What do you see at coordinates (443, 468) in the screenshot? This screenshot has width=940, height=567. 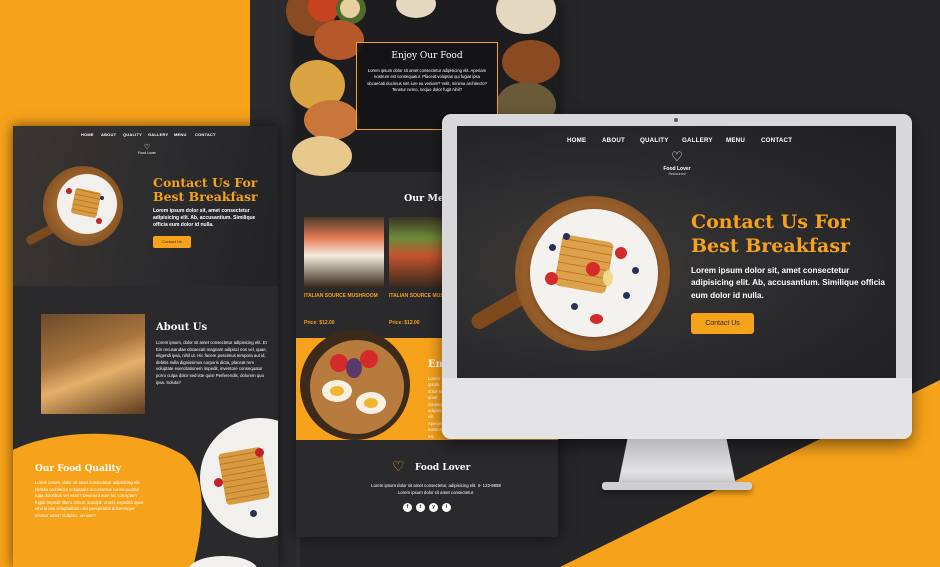 I see `footer-brand-name: Food Lover` at bounding box center [443, 468].